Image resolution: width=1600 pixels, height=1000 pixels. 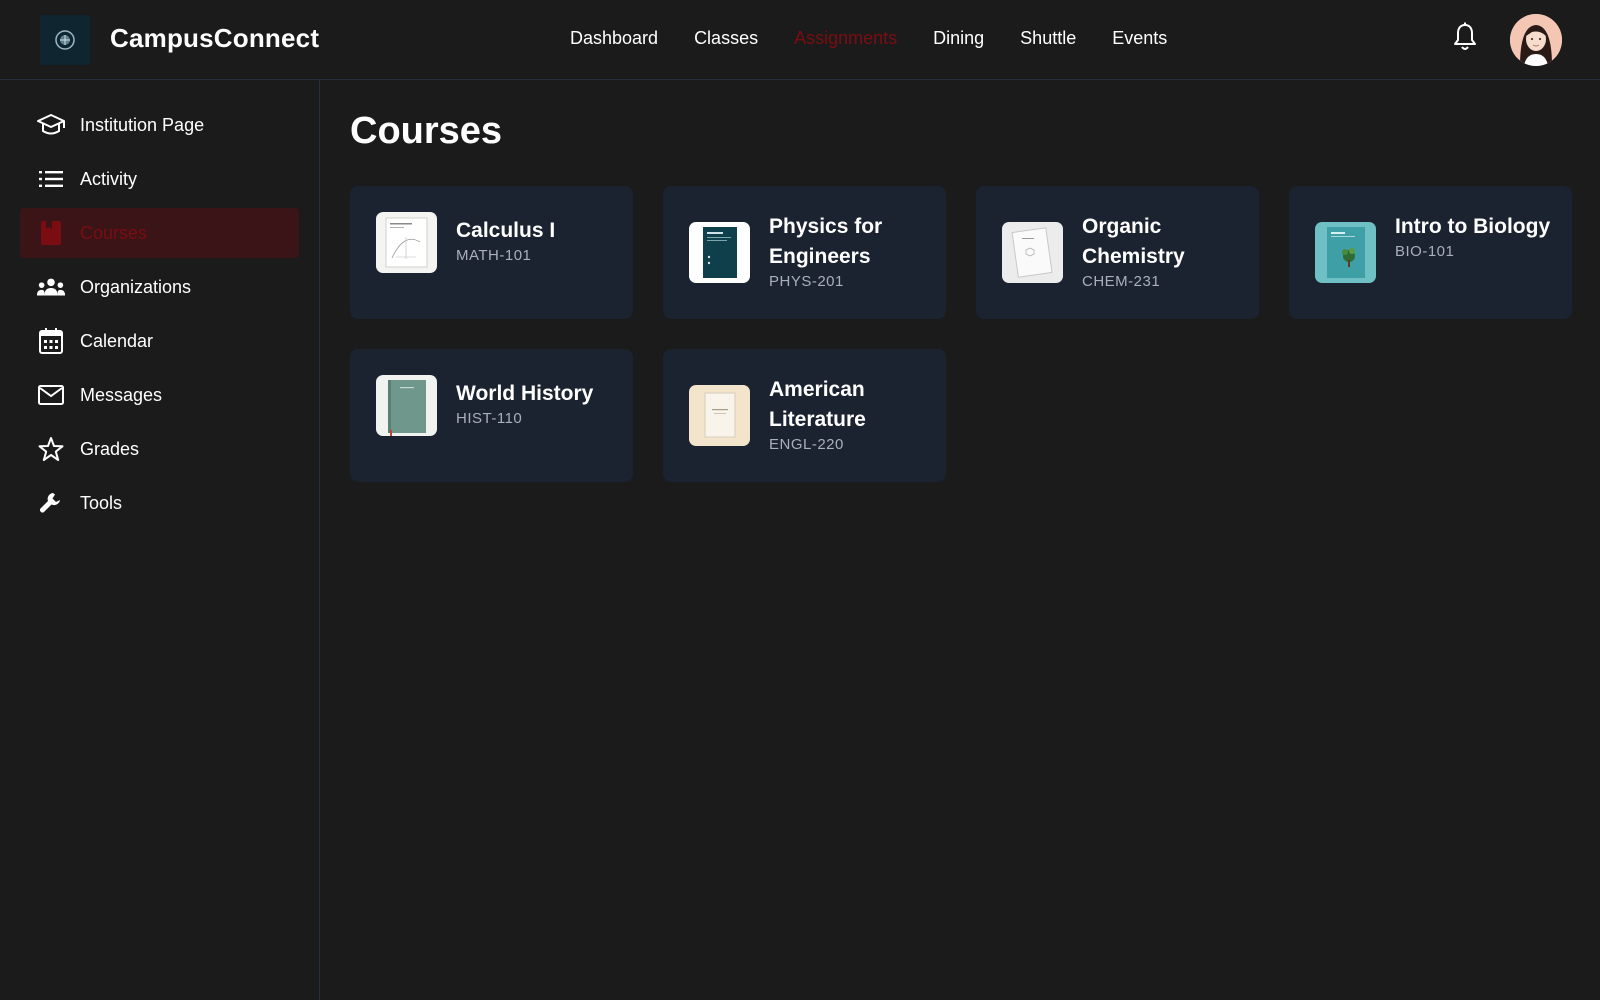 I want to click on sidebar-item-tools: Tools, so click(x=159, y=503).